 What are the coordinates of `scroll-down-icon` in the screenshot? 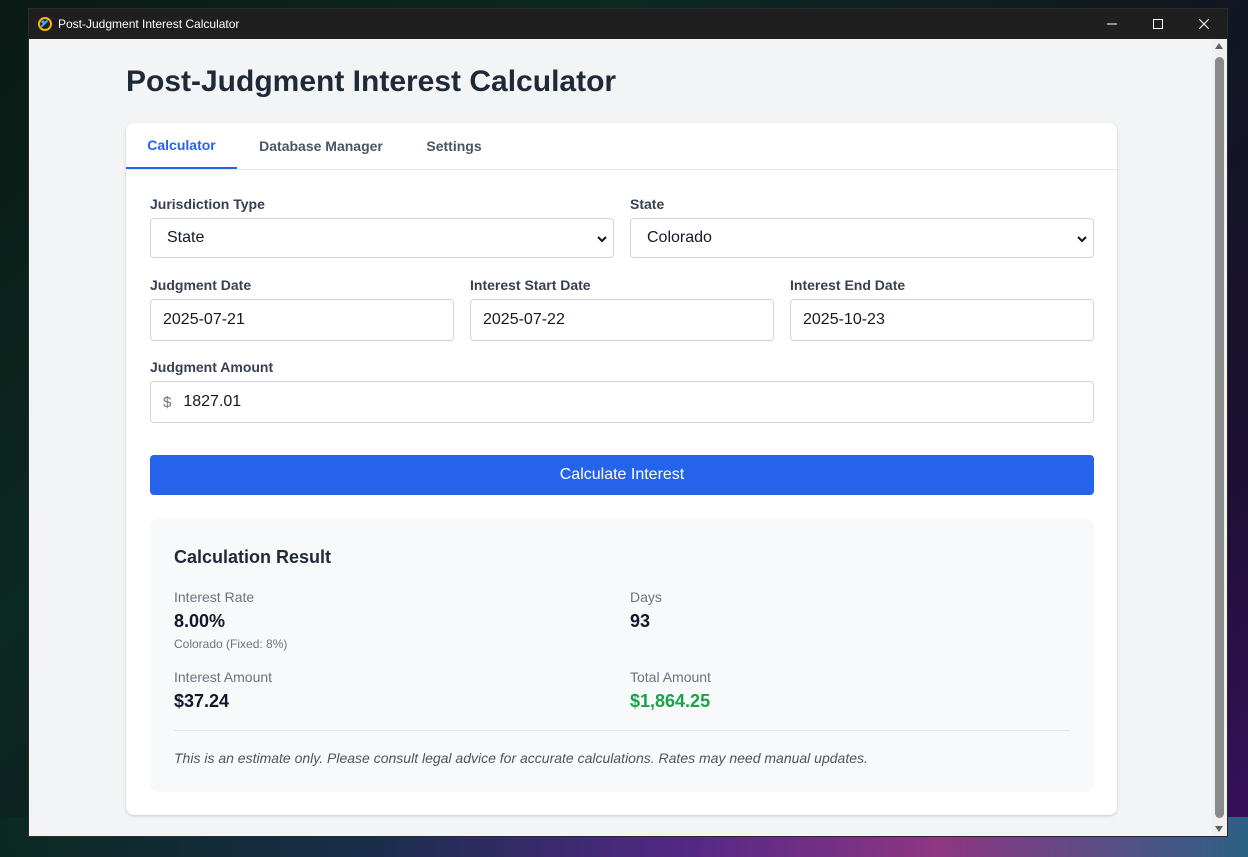 It's located at (1219, 829).